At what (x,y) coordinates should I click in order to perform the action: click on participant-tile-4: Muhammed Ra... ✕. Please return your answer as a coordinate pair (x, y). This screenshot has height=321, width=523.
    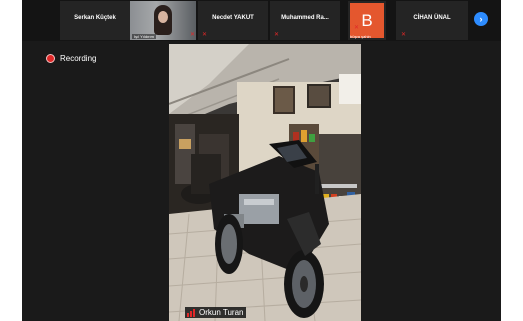
    Looking at the image, I should click on (305, 20).